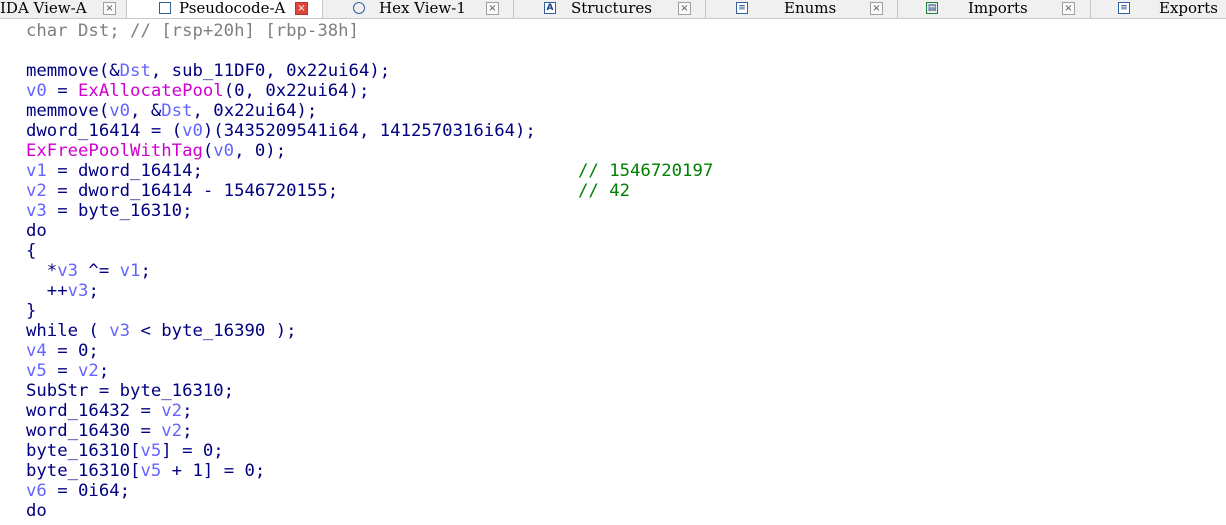 The image size is (1226, 525). Describe the element at coordinates (109, 431) in the screenshot. I see `code-line: word_16430 = v2;` at that location.